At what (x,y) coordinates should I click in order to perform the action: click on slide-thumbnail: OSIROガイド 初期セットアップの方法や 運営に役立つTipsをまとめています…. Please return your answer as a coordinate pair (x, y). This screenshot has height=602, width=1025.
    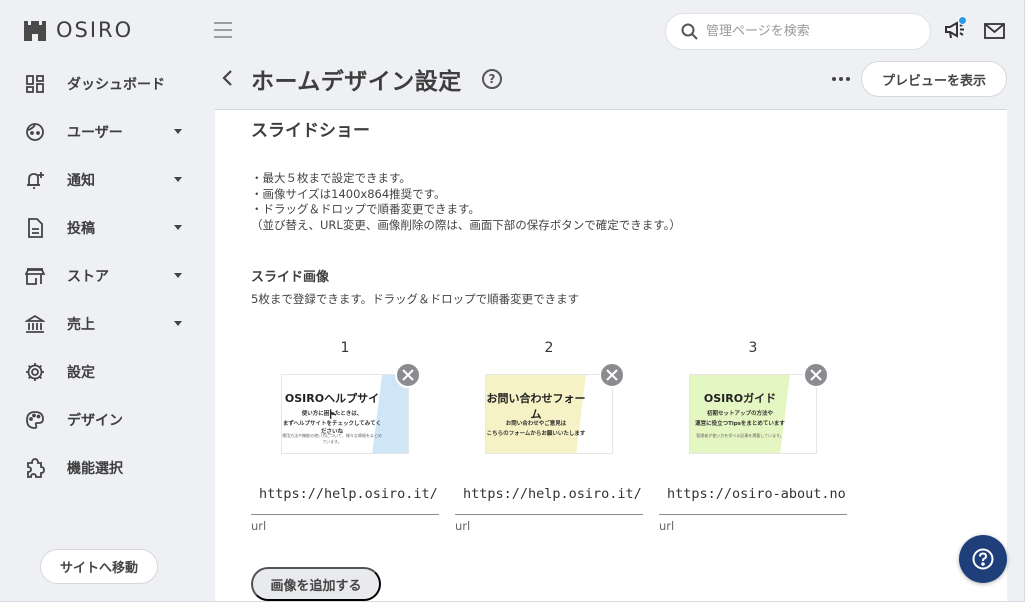
    Looking at the image, I should click on (753, 414).